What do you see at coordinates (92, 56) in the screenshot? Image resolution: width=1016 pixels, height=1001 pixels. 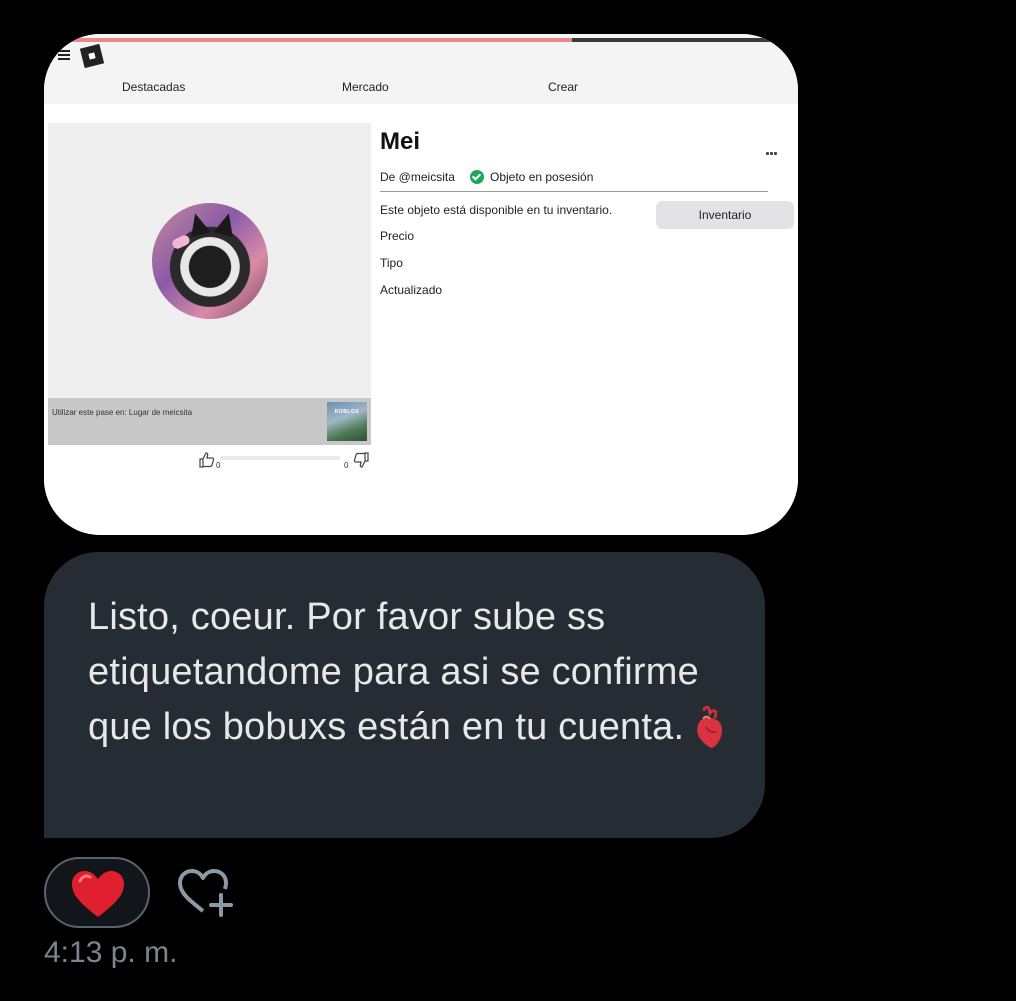 I see `roblox-logo-icon` at bounding box center [92, 56].